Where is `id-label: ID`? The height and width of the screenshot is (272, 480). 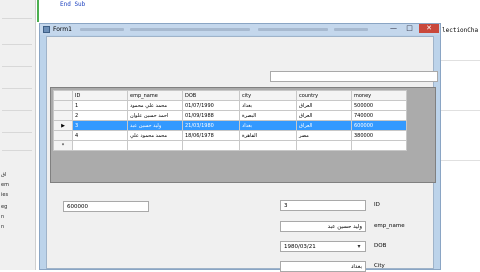
id-label: ID is located at coordinates (377, 205).